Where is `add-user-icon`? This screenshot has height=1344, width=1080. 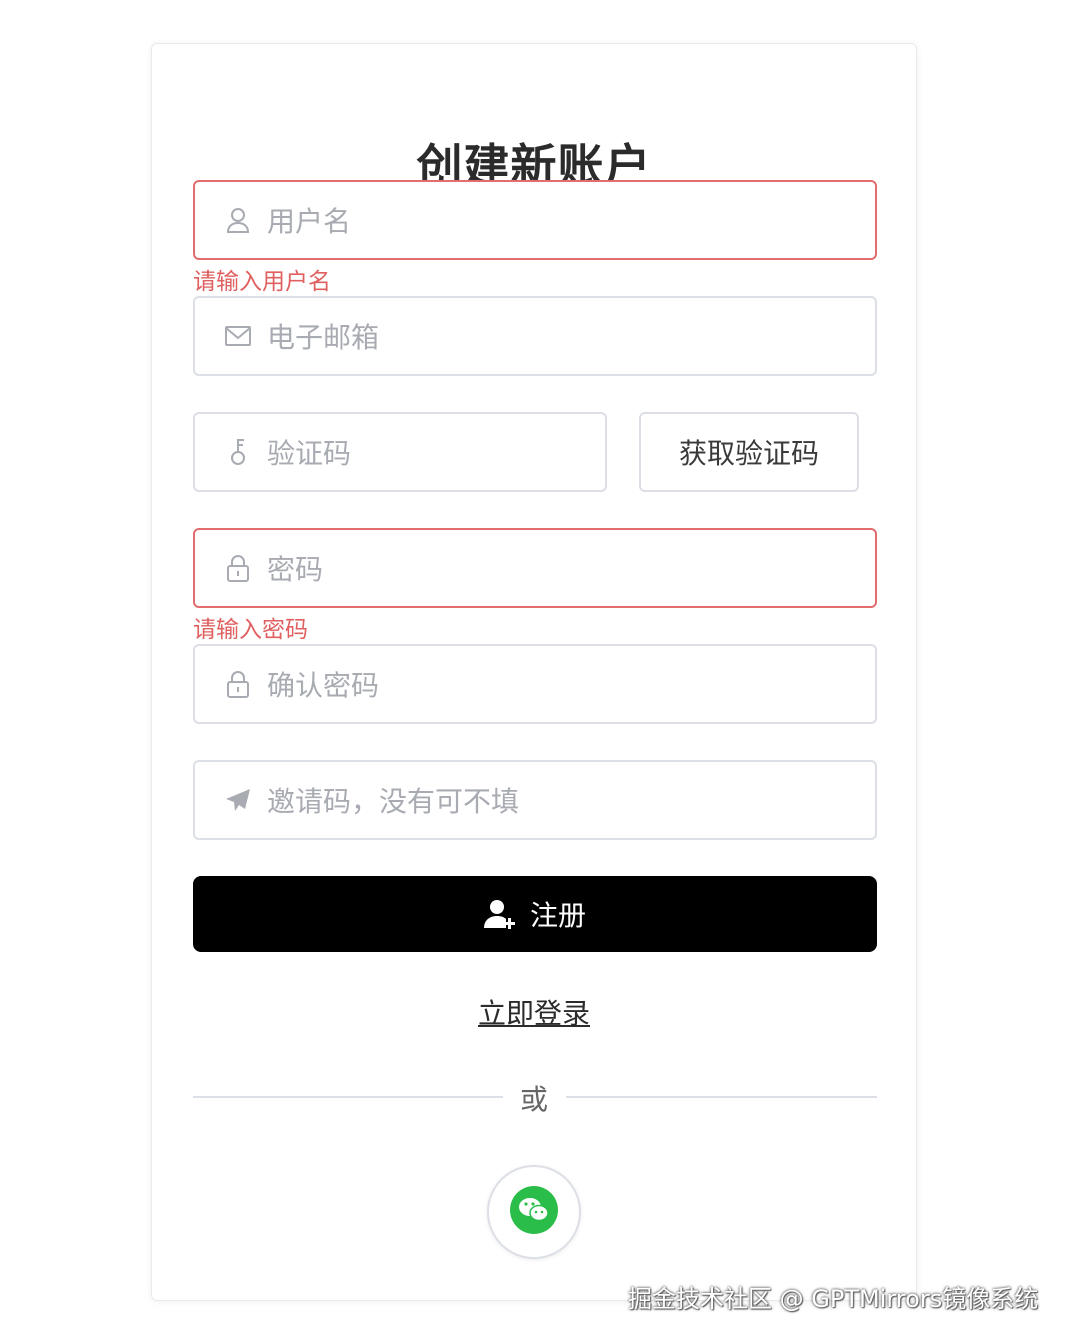
add-user-icon is located at coordinates (499, 914).